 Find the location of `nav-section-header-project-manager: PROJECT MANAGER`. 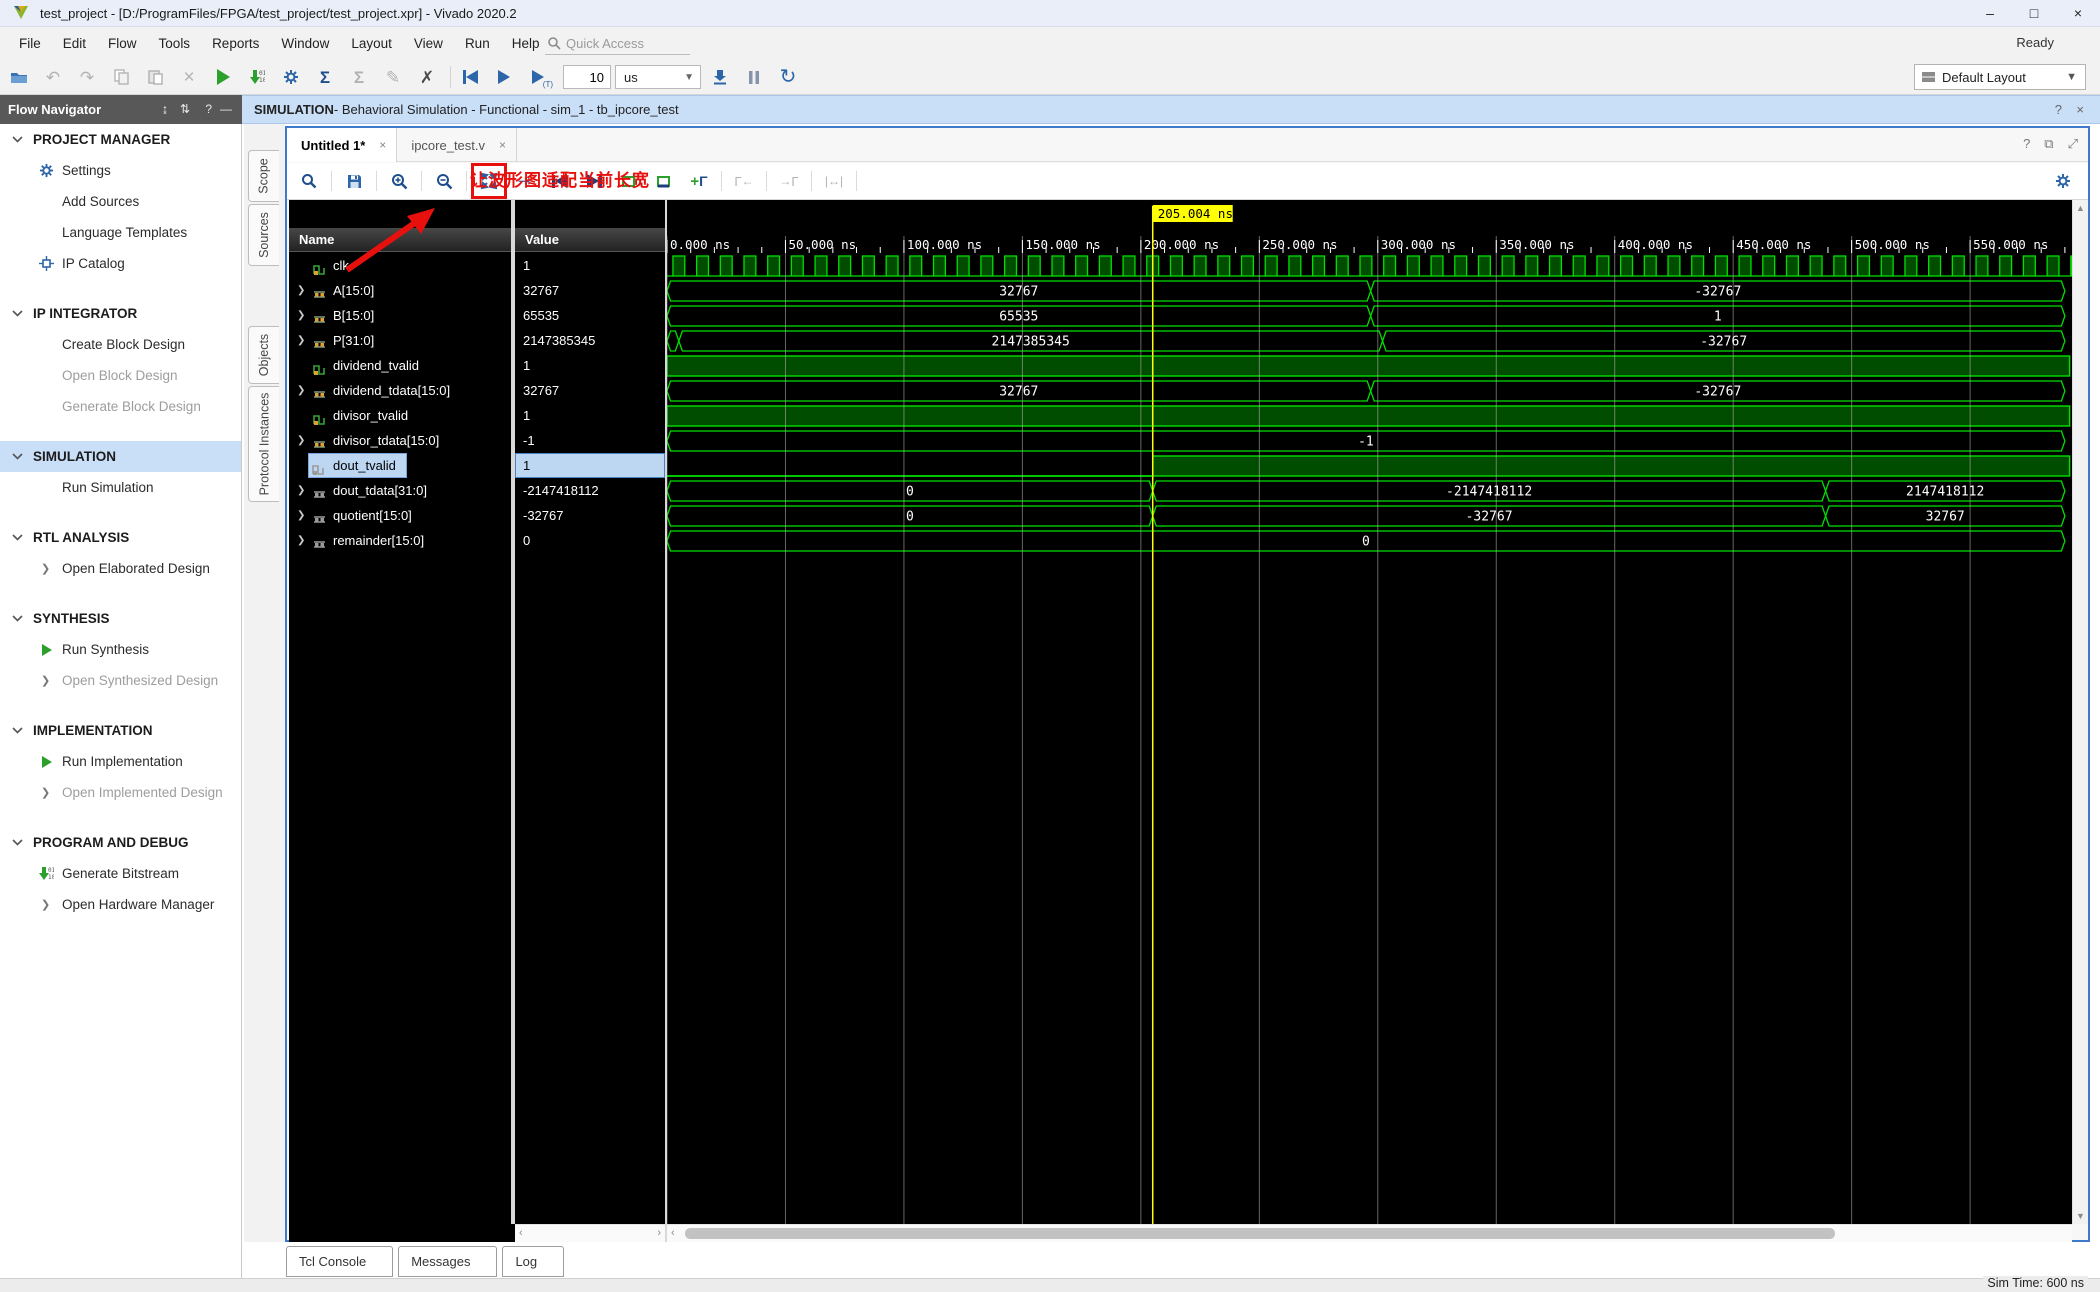

nav-section-header-project-manager: PROJECT MANAGER is located at coordinates (120, 139).